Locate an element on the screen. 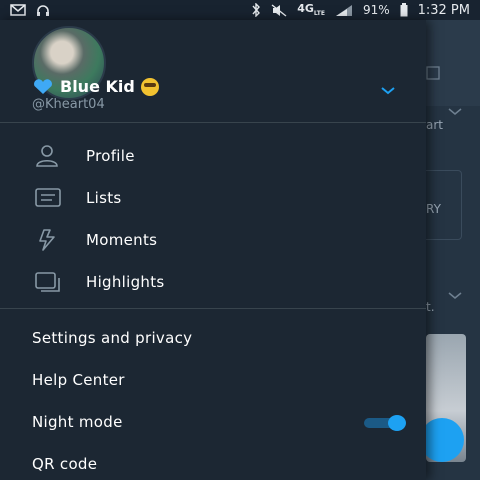  settings-and-privacy-item: Settings and privacy is located at coordinates (213, 338).